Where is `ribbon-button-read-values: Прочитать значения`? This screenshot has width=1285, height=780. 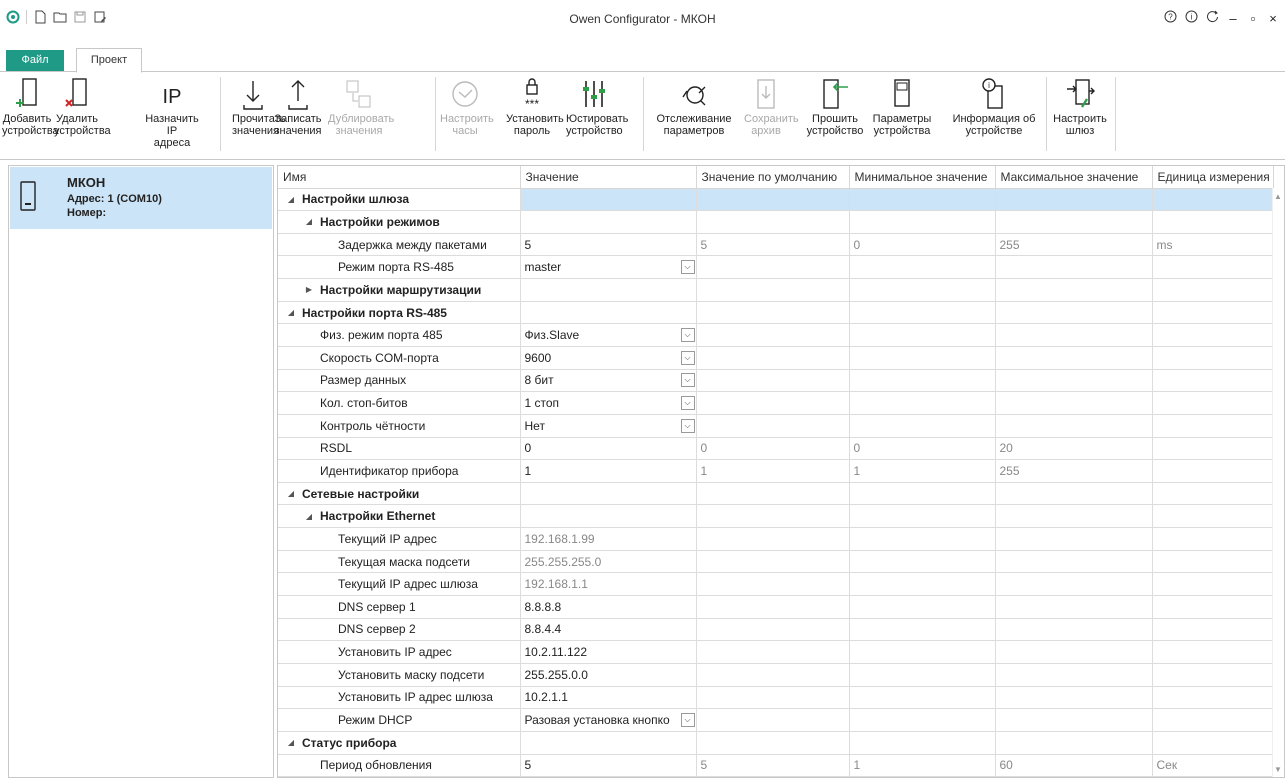 ribbon-button-read-values: Прочитать значения is located at coordinates (258, 114).